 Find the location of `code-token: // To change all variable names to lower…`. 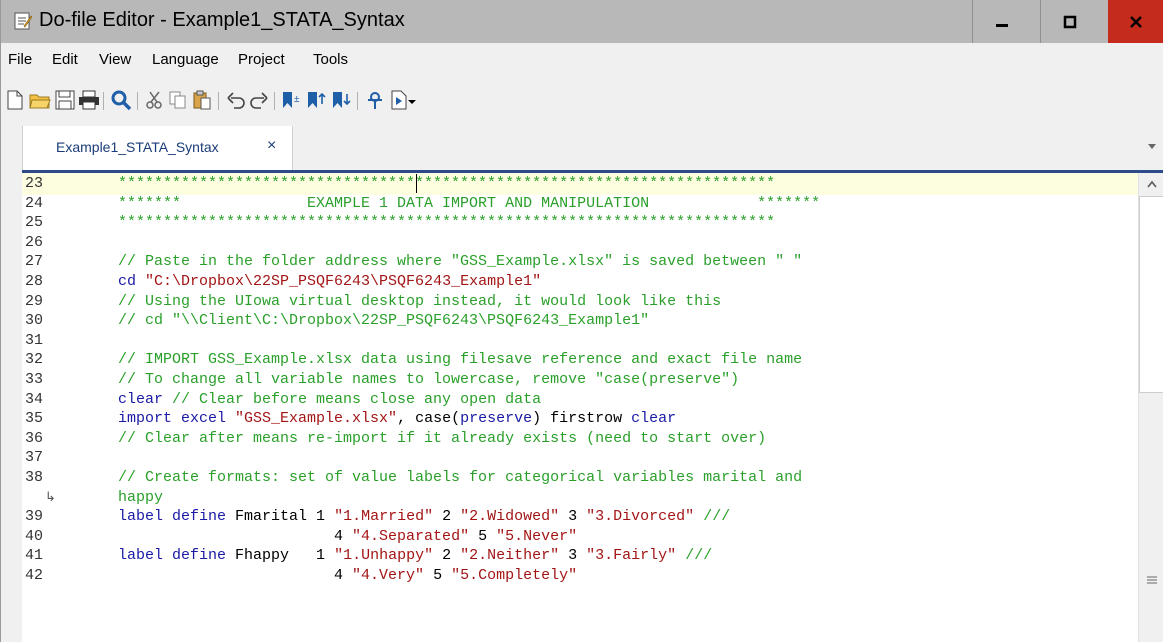

code-token: // To change all variable names to lower… is located at coordinates (429, 379).